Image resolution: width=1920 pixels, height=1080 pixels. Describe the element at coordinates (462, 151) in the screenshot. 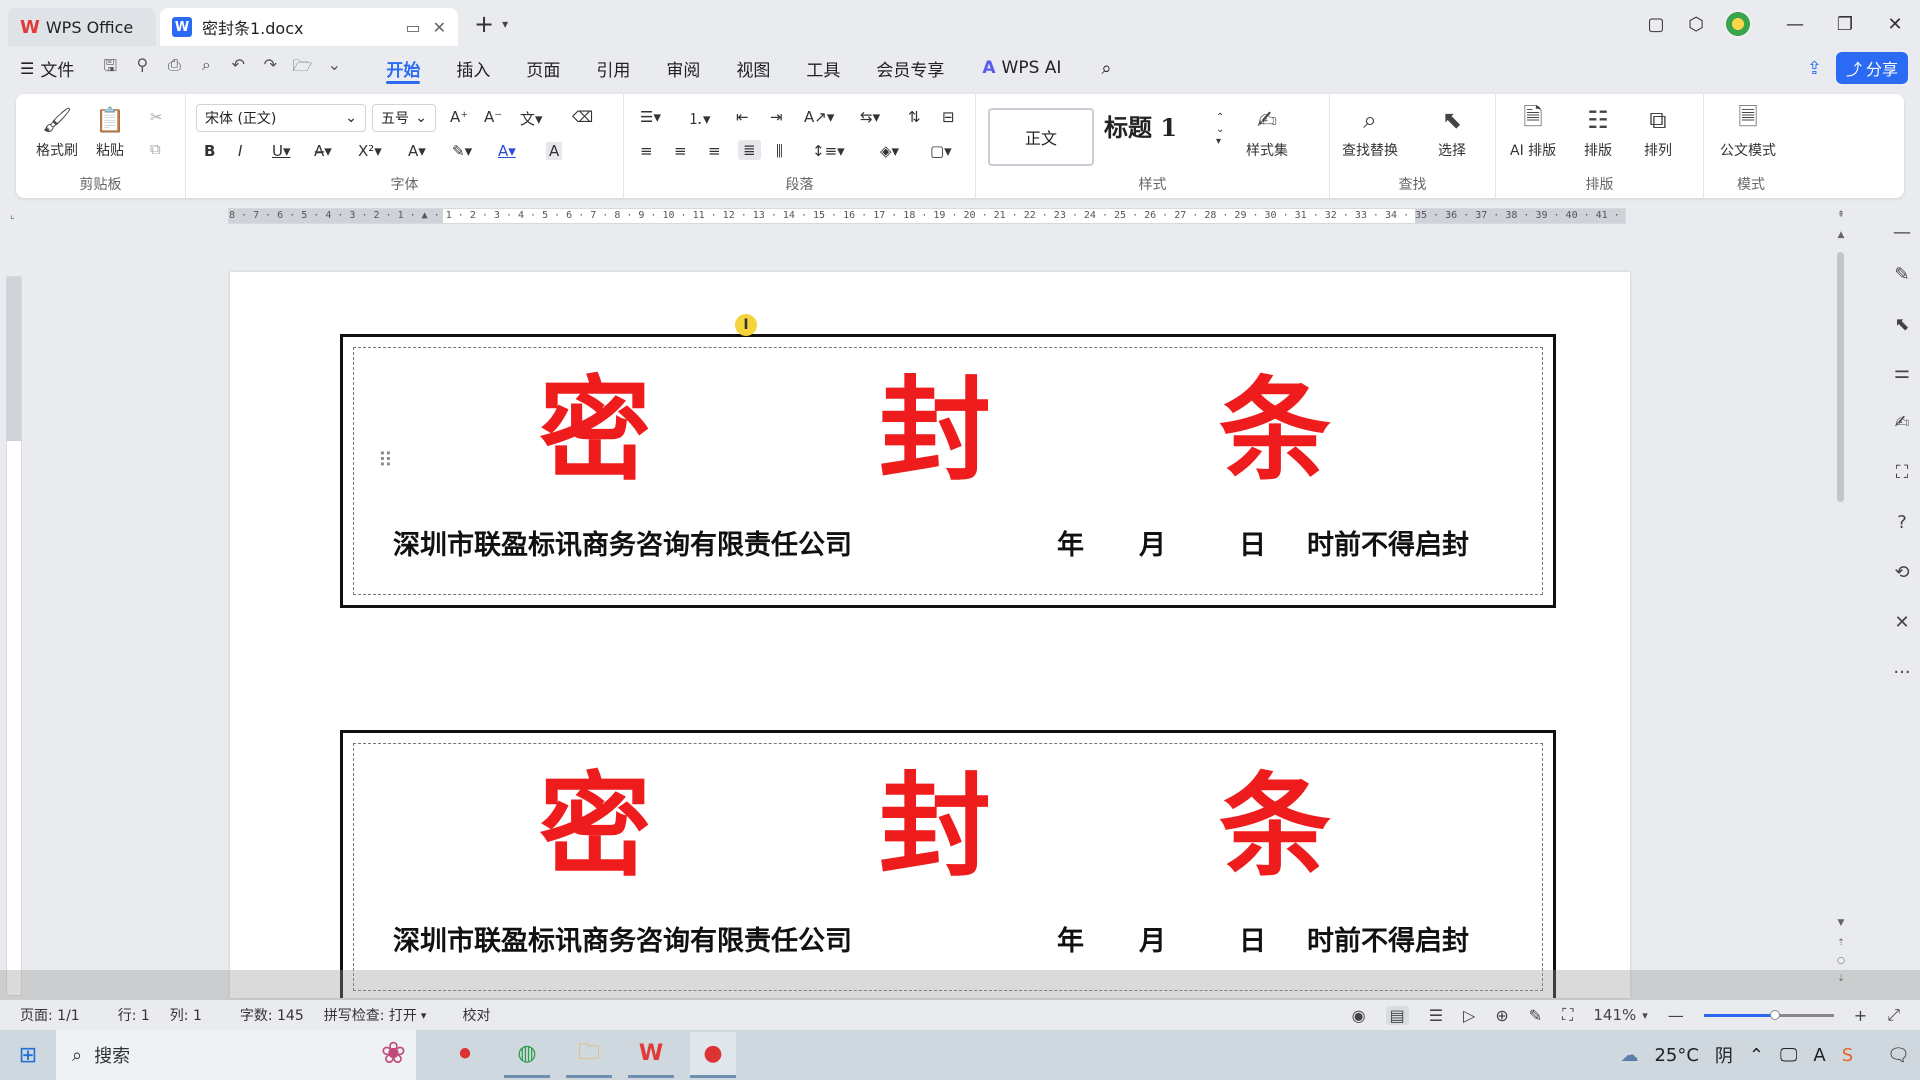

I see `highlight-icon: ✎▾` at that location.